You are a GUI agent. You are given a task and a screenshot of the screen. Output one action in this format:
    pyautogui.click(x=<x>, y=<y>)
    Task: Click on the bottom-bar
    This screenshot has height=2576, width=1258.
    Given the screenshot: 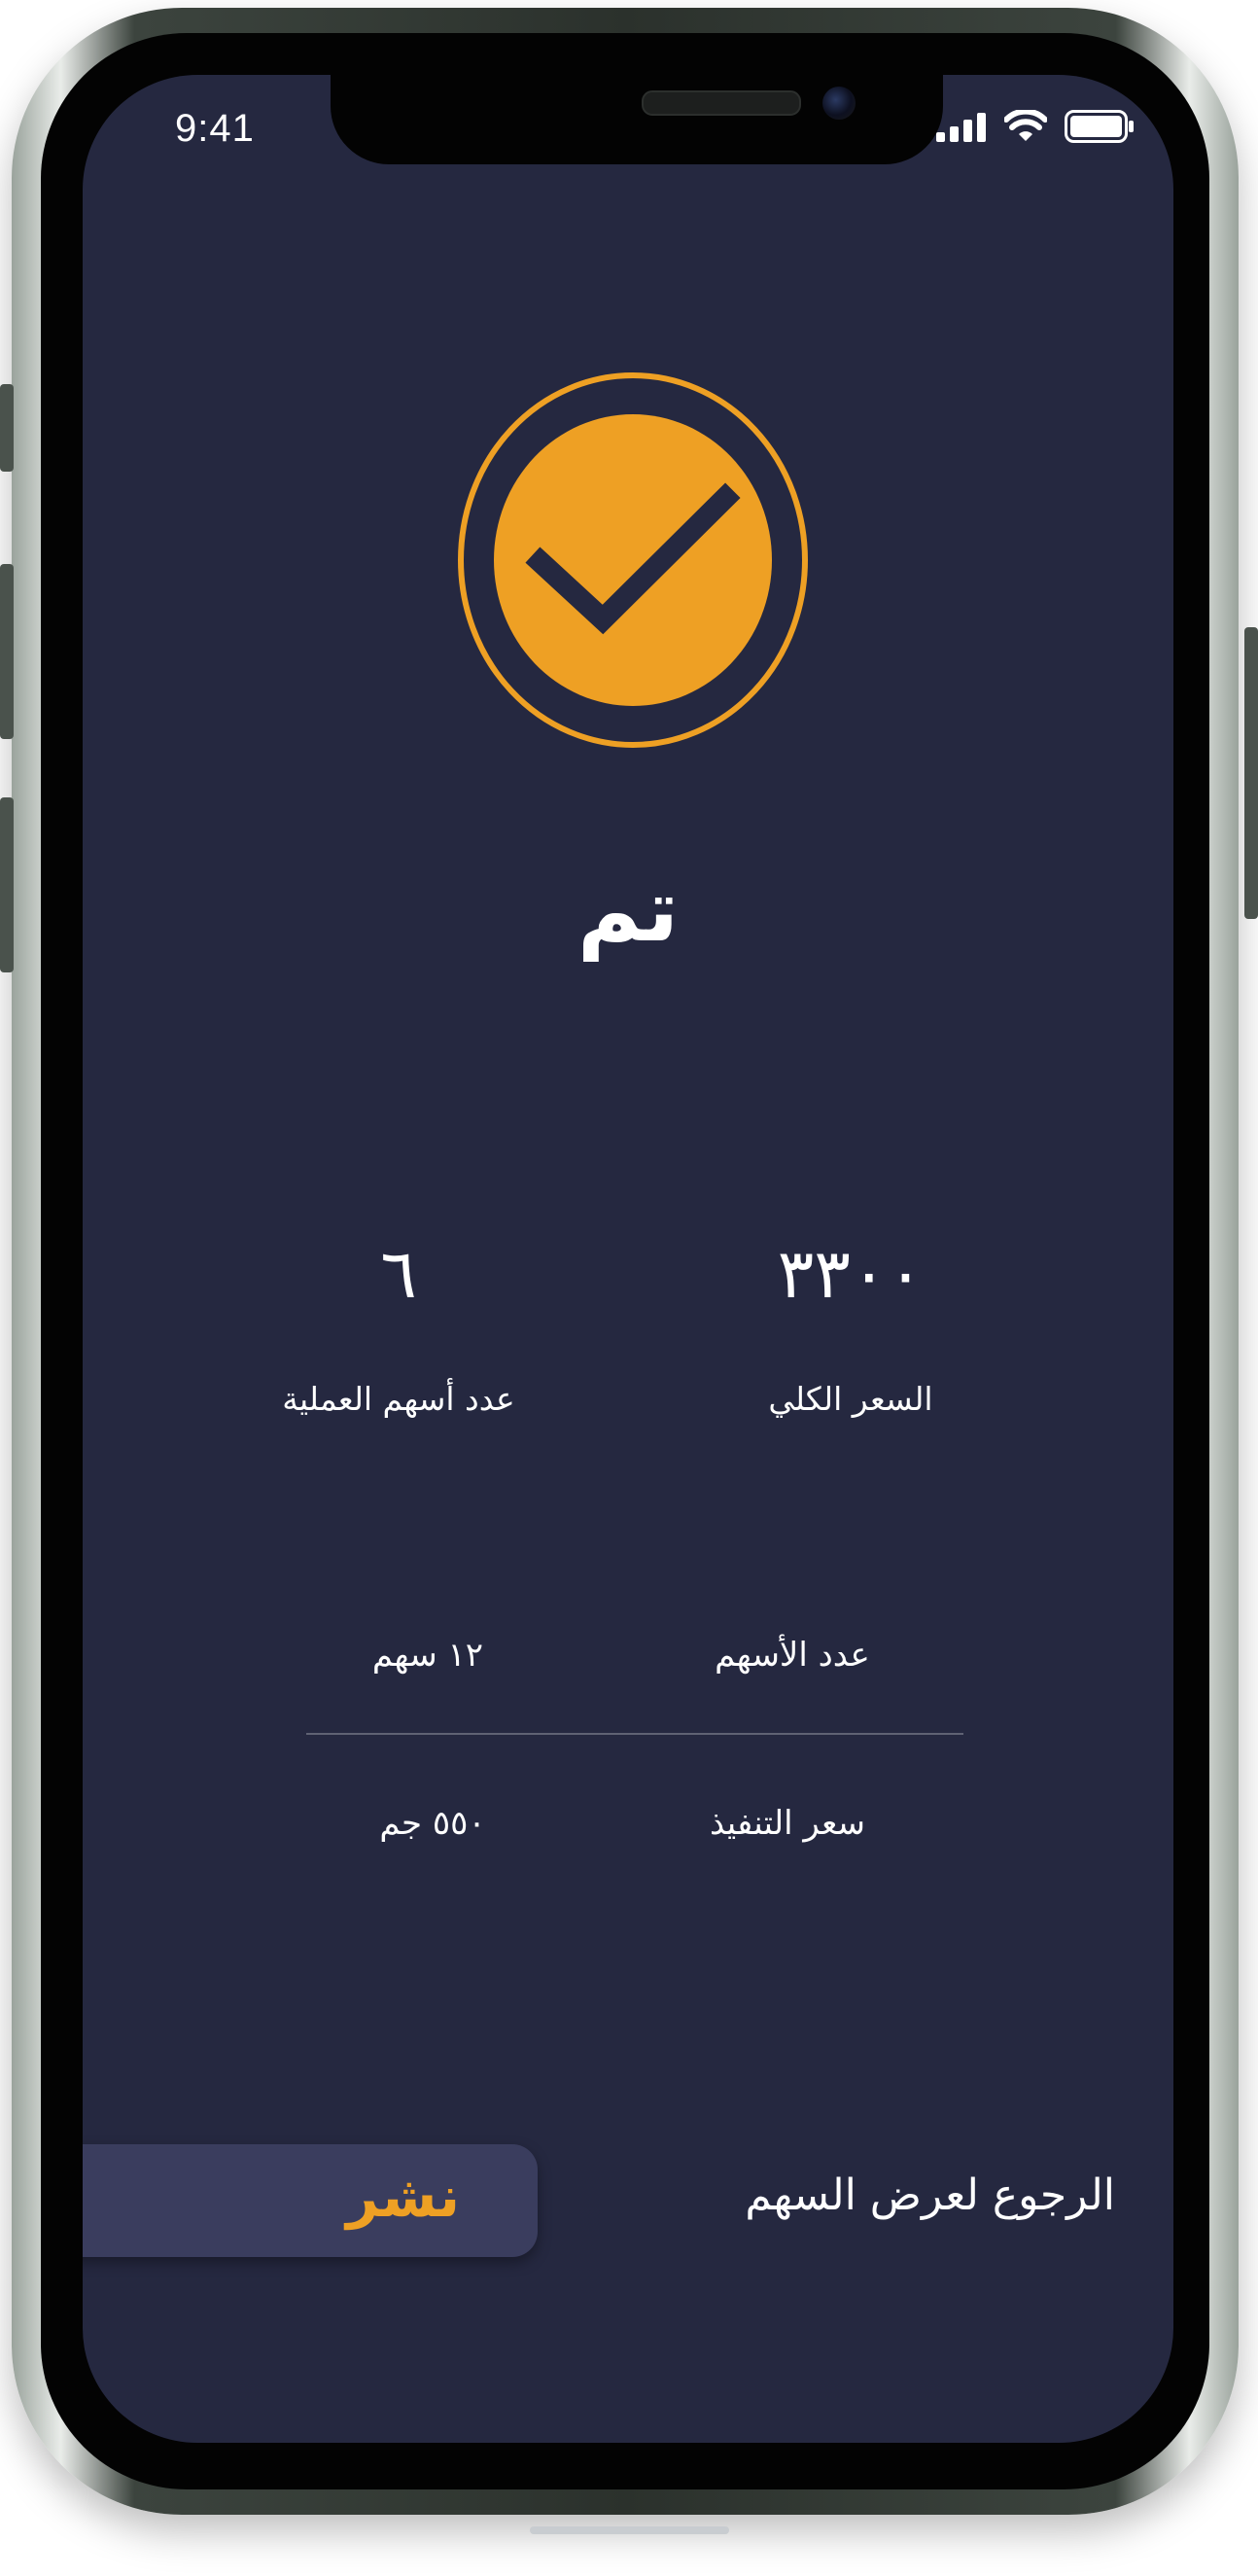 What is the action you would take?
    pyautogui.click(x=630, y=2530)
    